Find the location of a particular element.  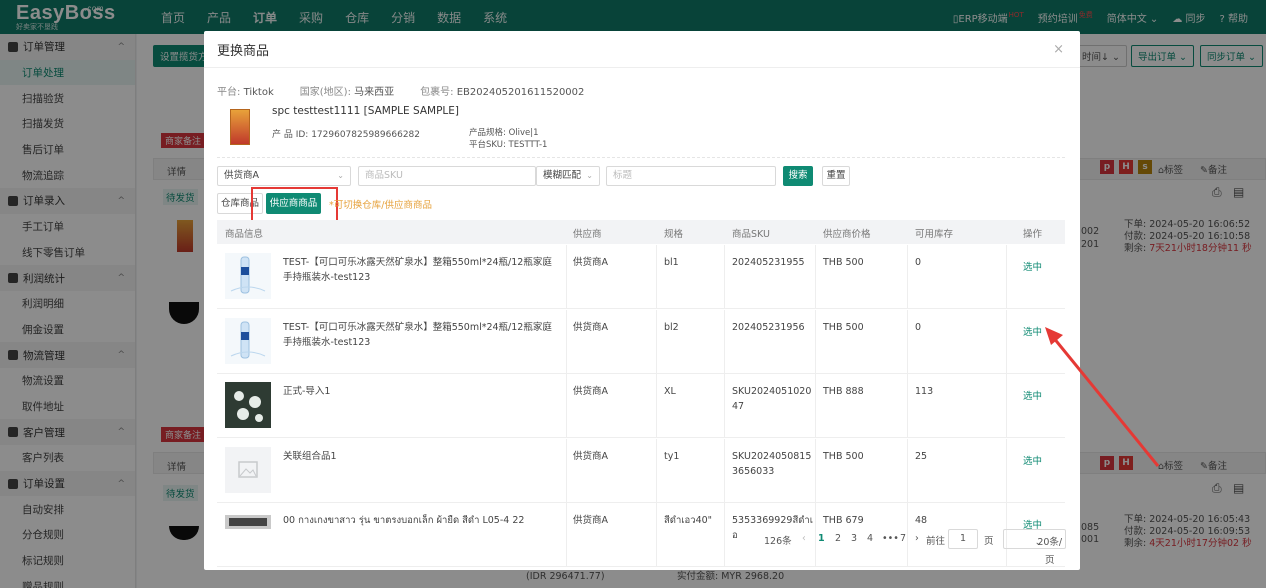

annotation-arrow is located at coordinates (1102, 397).